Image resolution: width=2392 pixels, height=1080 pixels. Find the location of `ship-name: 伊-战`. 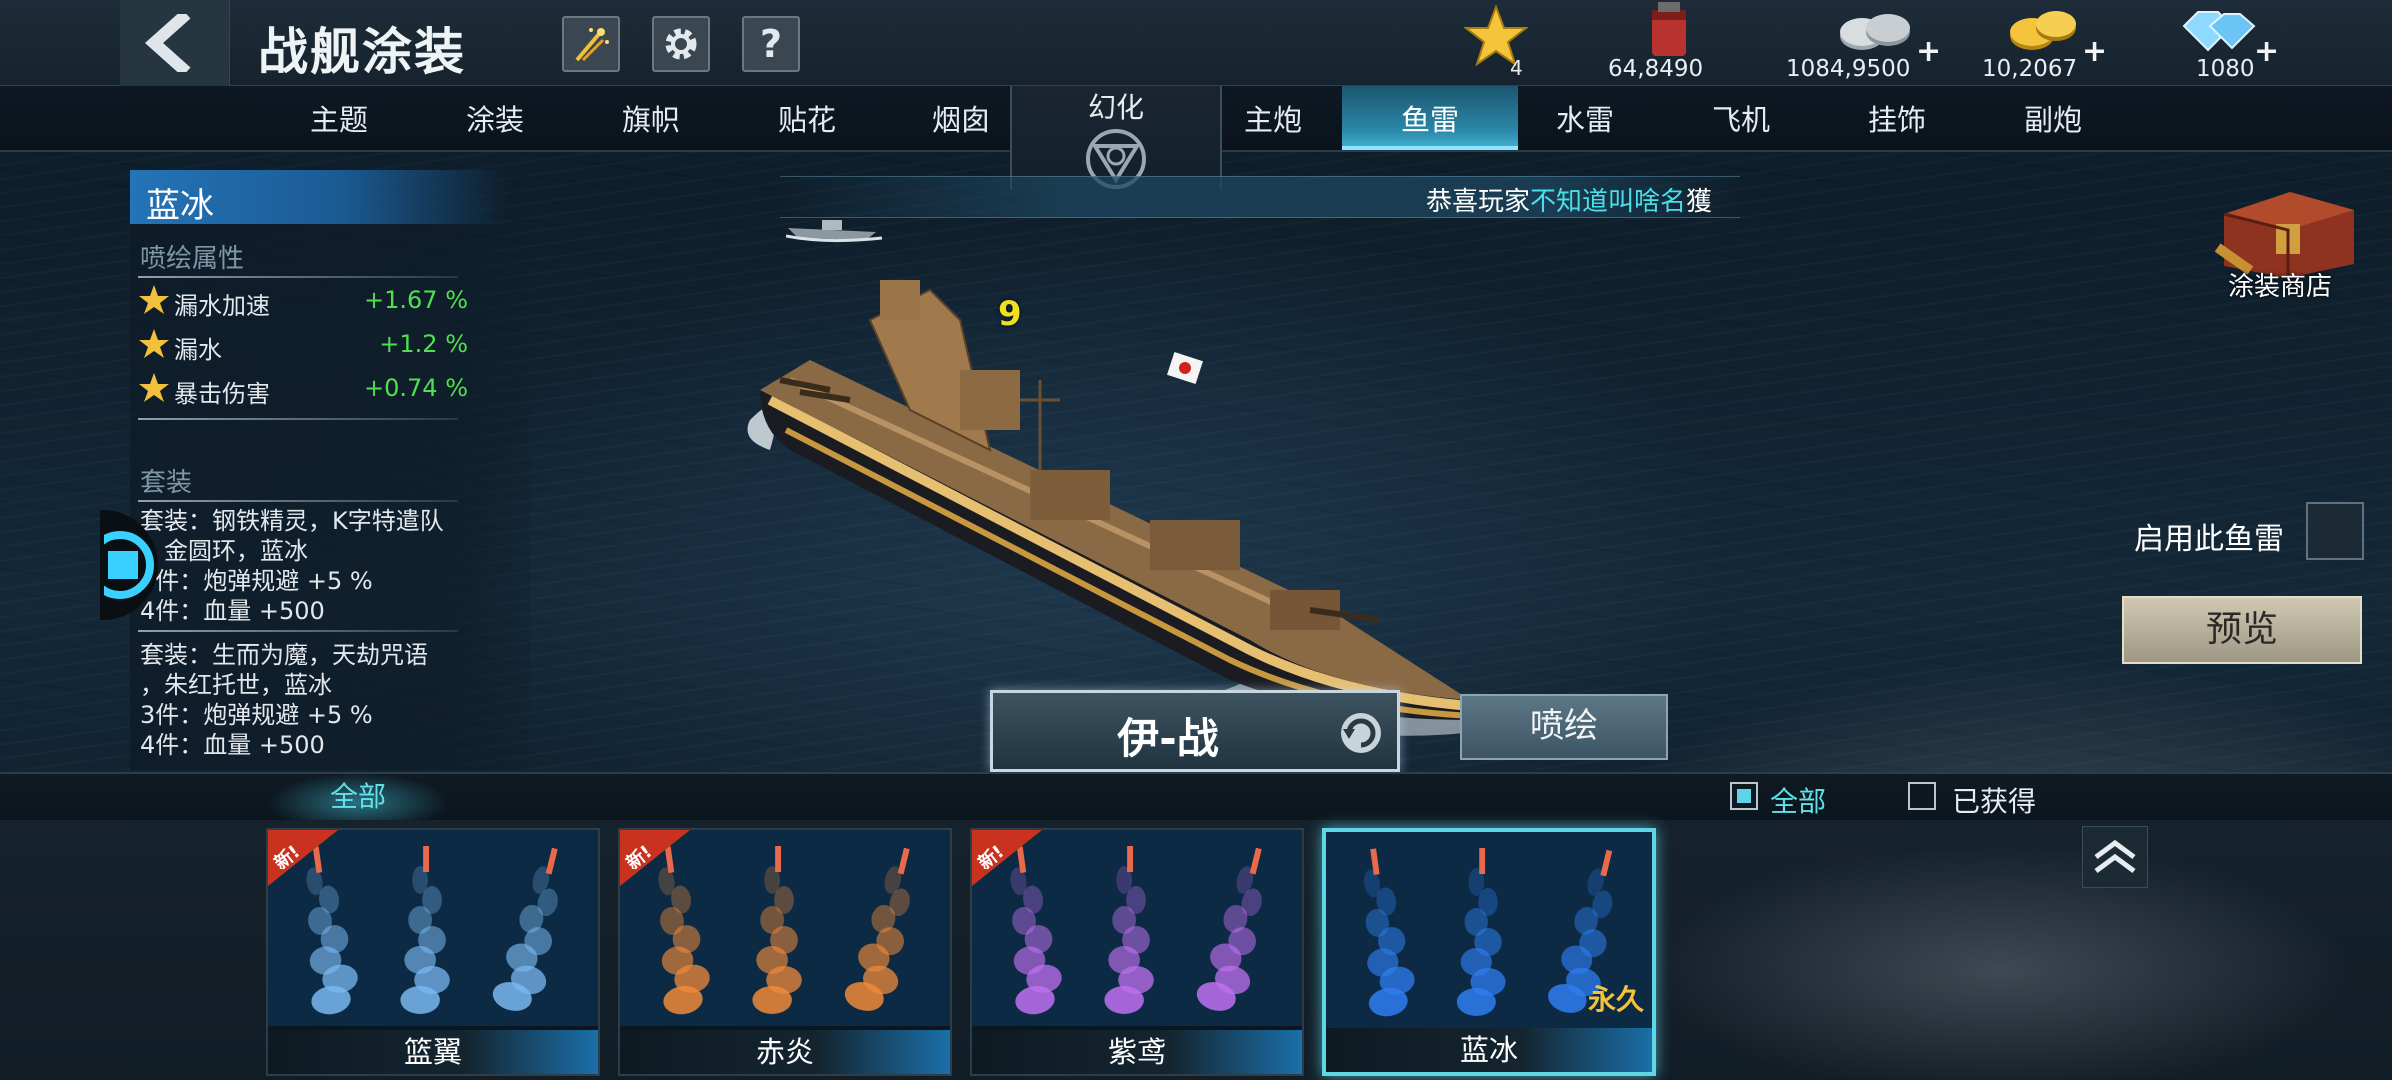

ship-name: 伊-战 is located at coordinates (1168, 738).